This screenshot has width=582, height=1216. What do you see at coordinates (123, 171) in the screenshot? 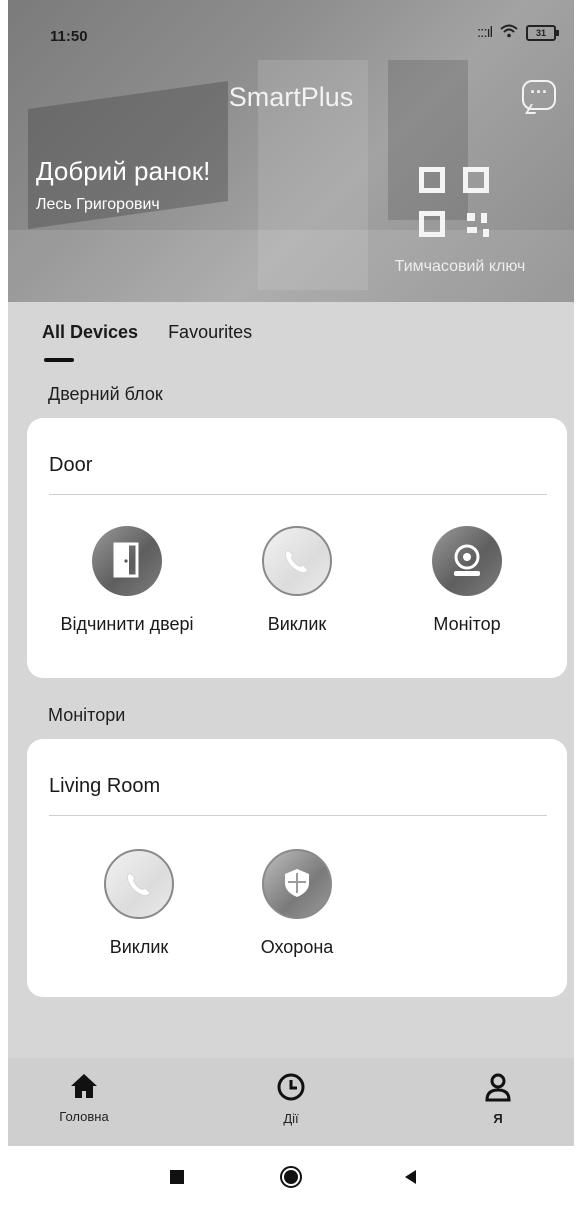
I see `greeting-text: Добрий ранок!` at bounding box center [123, 171].